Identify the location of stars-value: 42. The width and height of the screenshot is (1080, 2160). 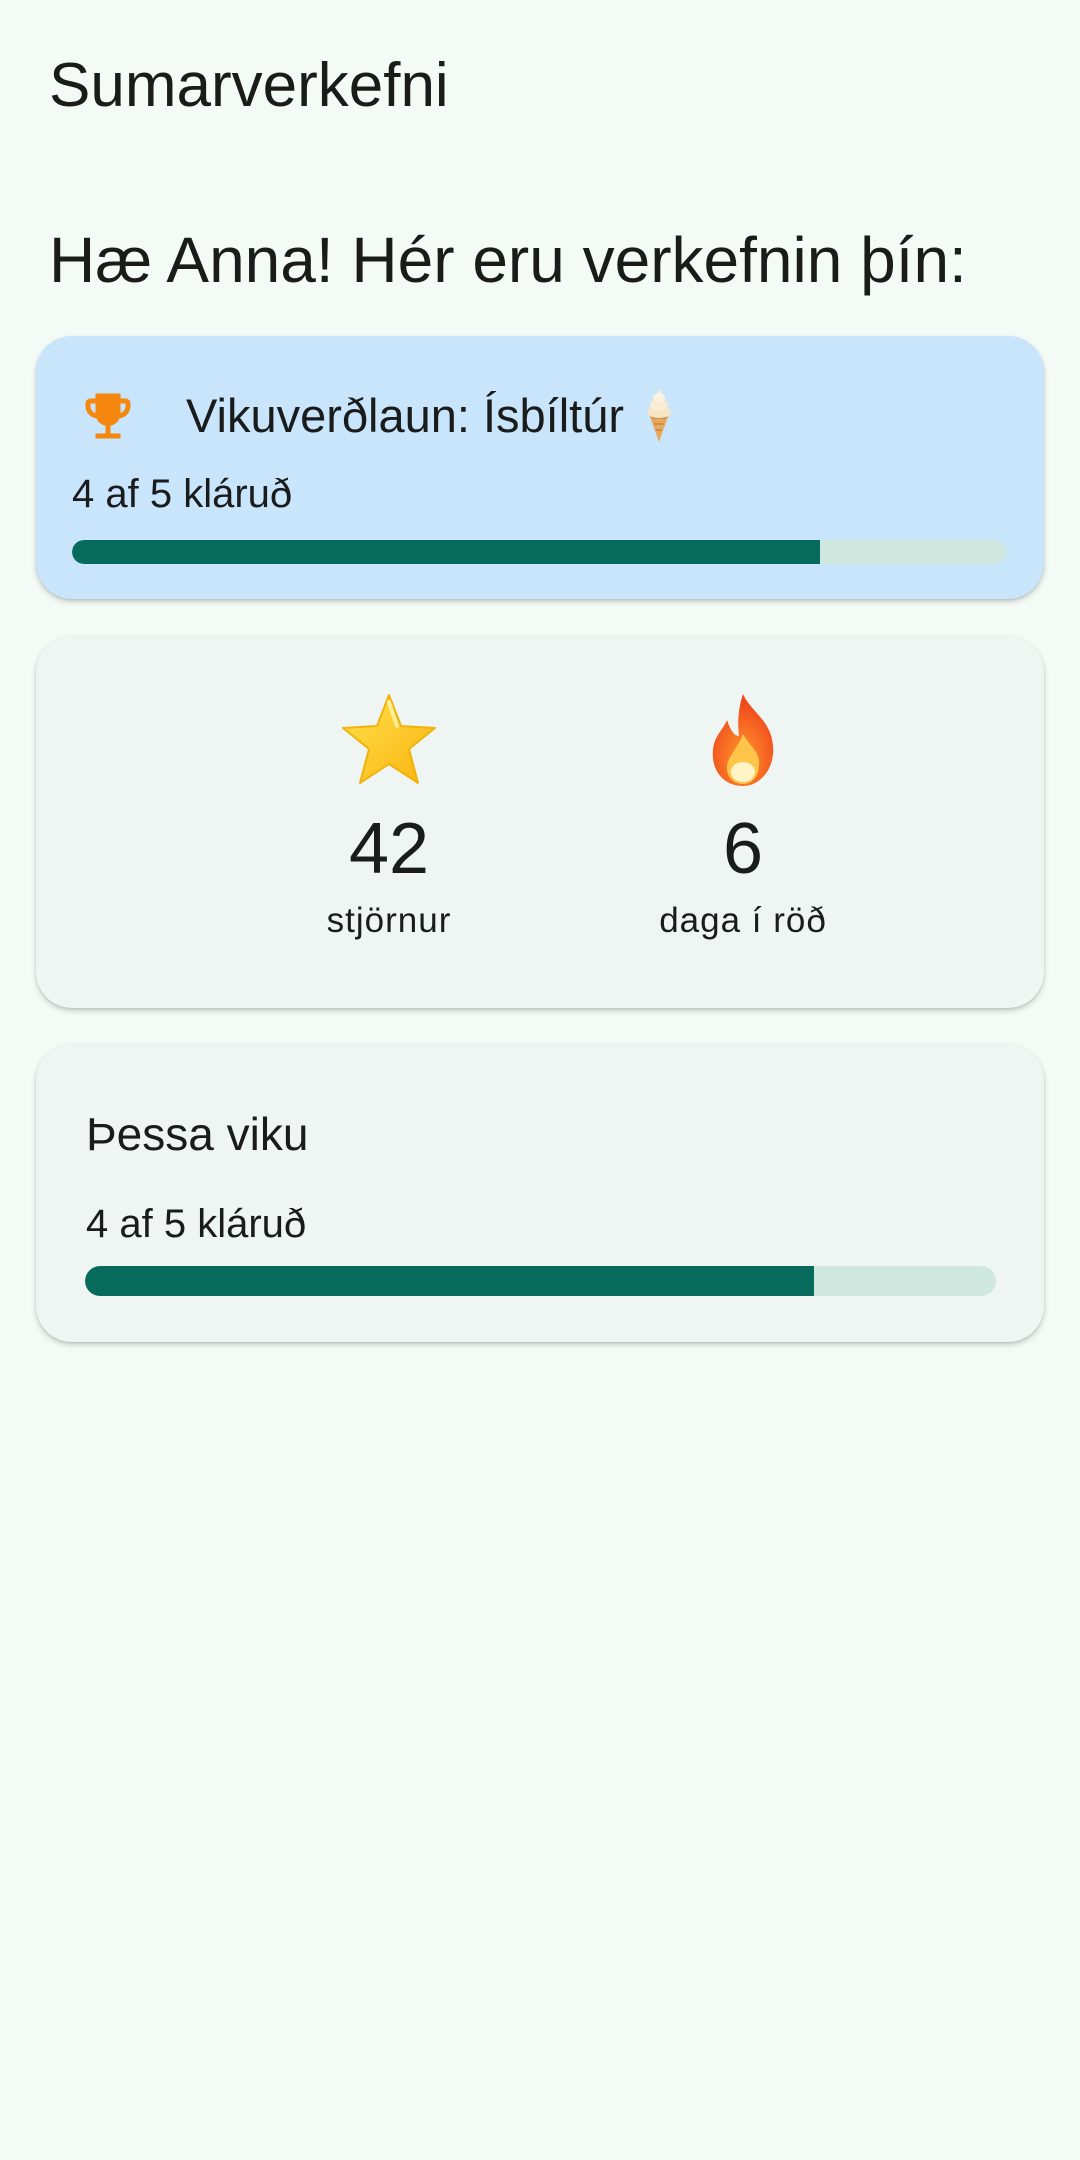
(389, 849).